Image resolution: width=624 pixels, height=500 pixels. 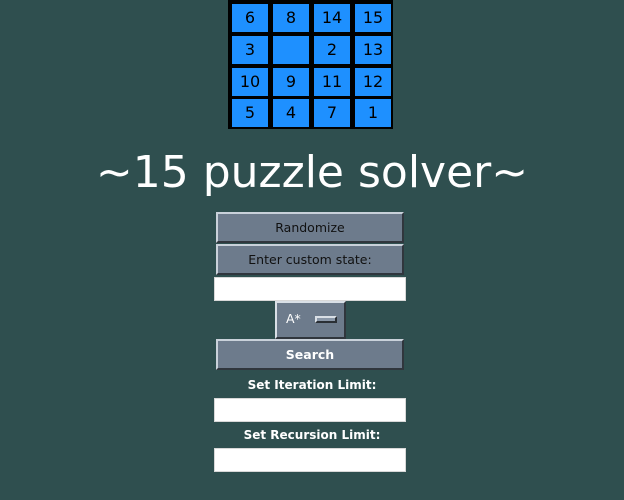 I want to click on puzzle-tile: 5, so click(x=250, y=113).